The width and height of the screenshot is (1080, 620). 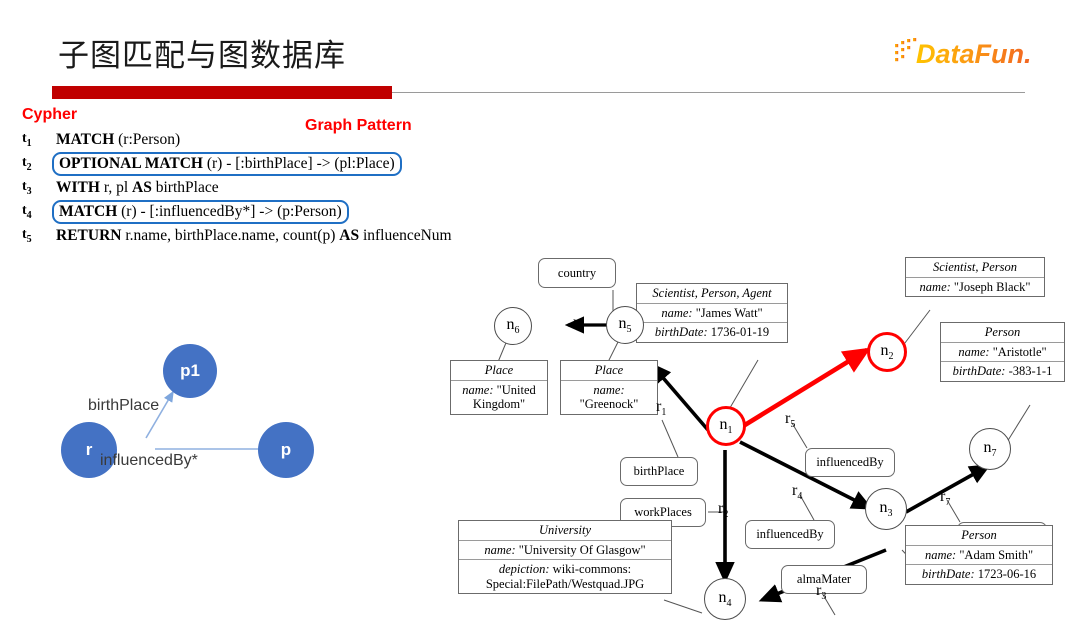 I want to click on graph-edge-label-r3: r3, so click(x=821, y=592).